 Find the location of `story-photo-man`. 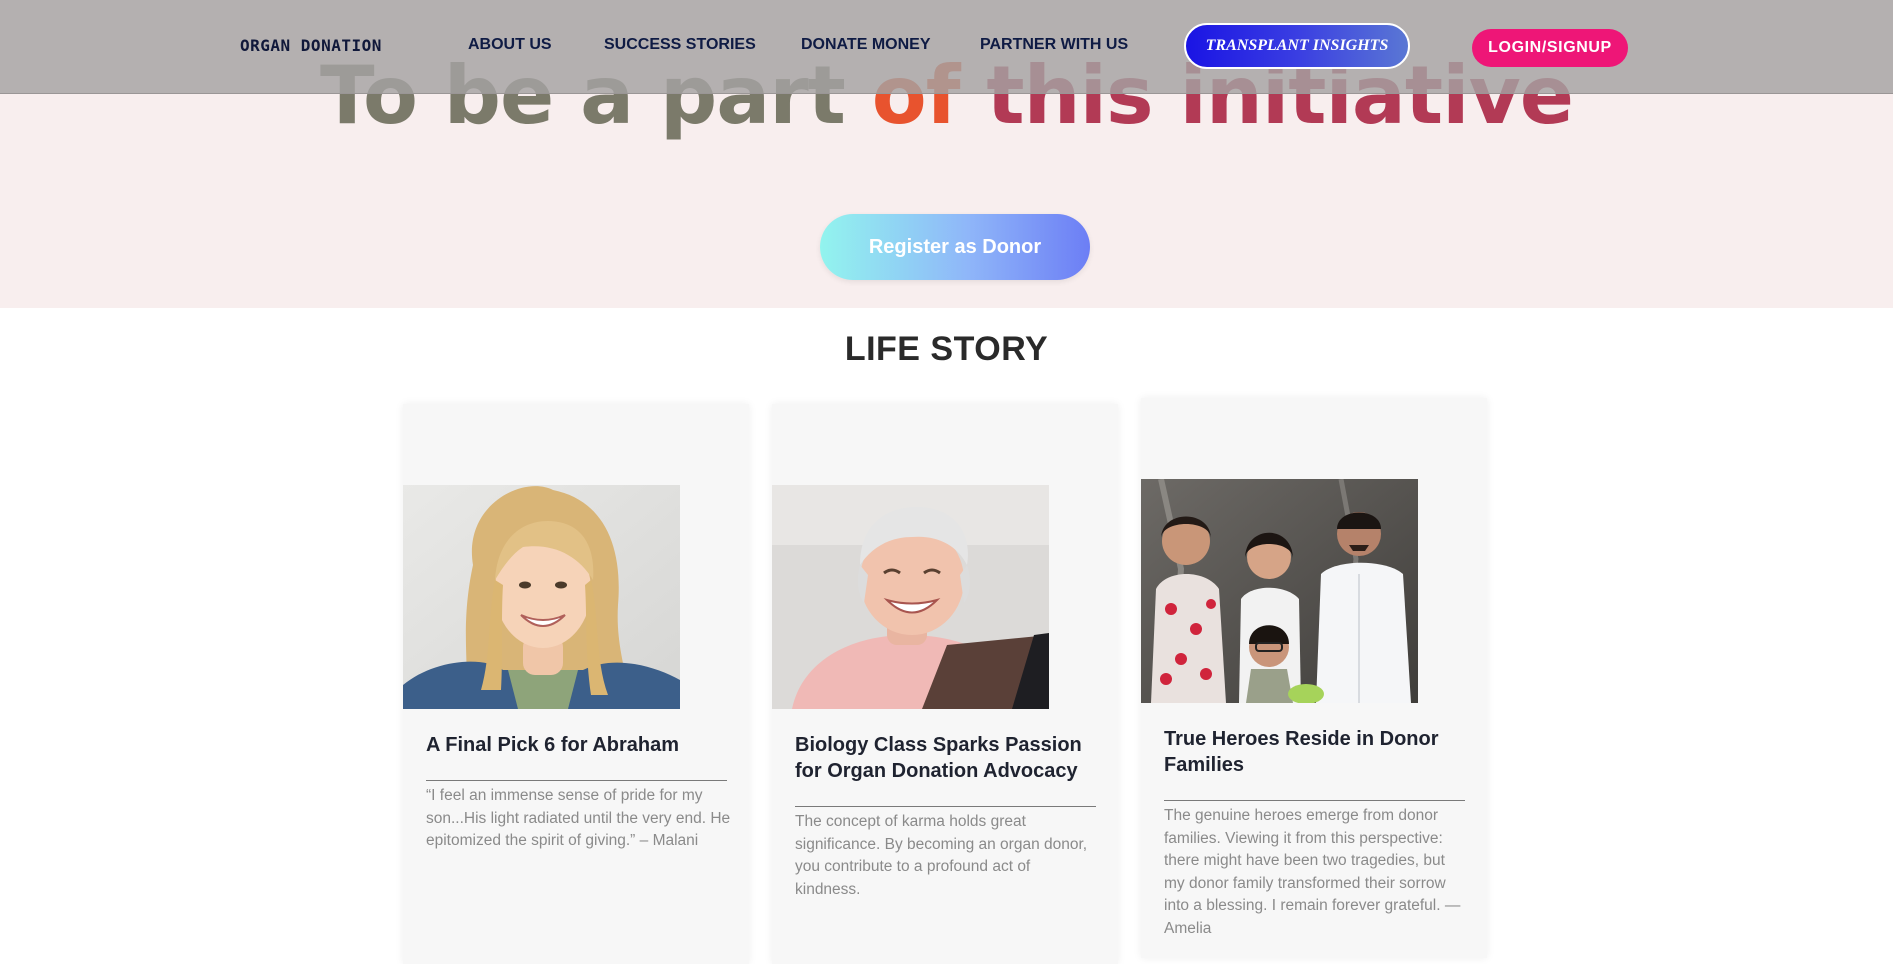

story-photo-man is located at coordinates (910, 597).